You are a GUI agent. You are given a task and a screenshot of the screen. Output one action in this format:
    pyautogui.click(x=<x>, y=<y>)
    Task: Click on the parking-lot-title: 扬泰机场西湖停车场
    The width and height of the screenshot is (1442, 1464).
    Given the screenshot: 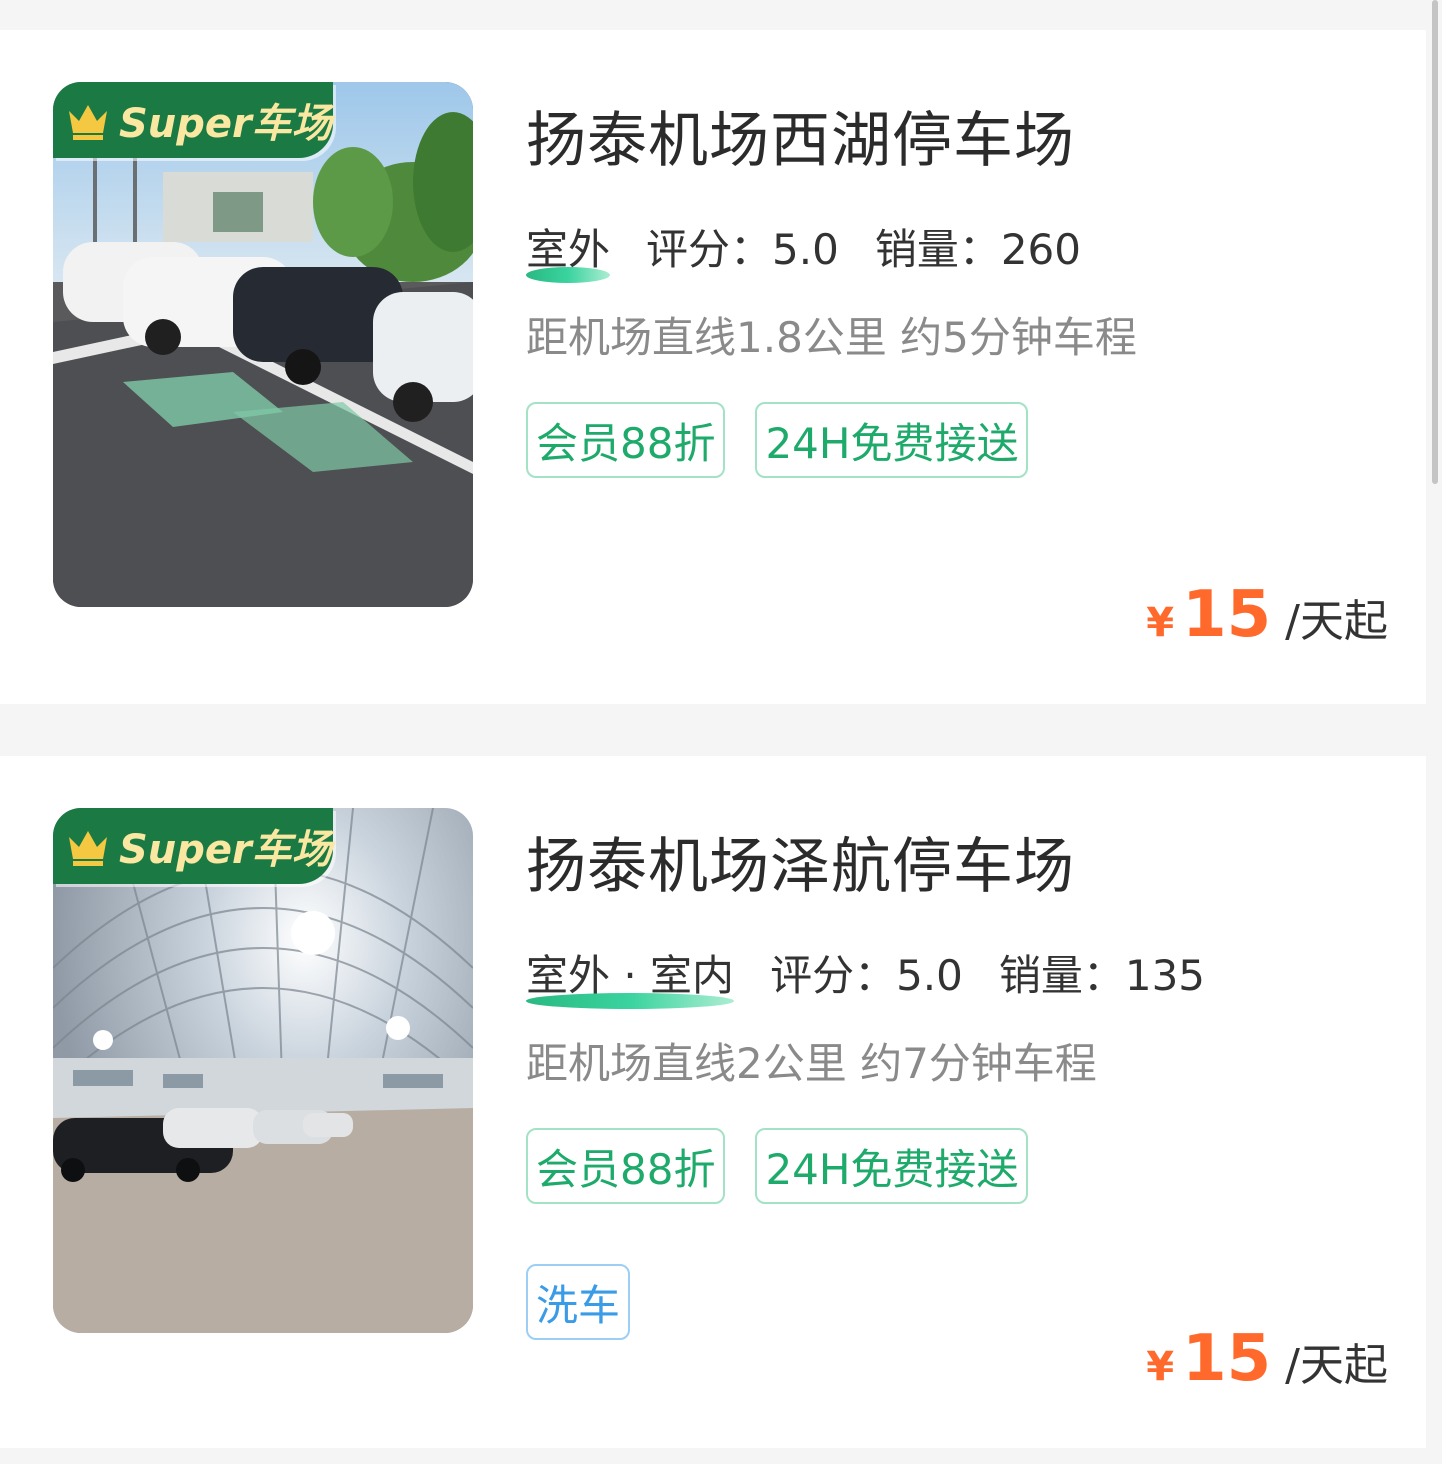 What is the action you would take?
    pyautogui.click(x=800, y=135)
    